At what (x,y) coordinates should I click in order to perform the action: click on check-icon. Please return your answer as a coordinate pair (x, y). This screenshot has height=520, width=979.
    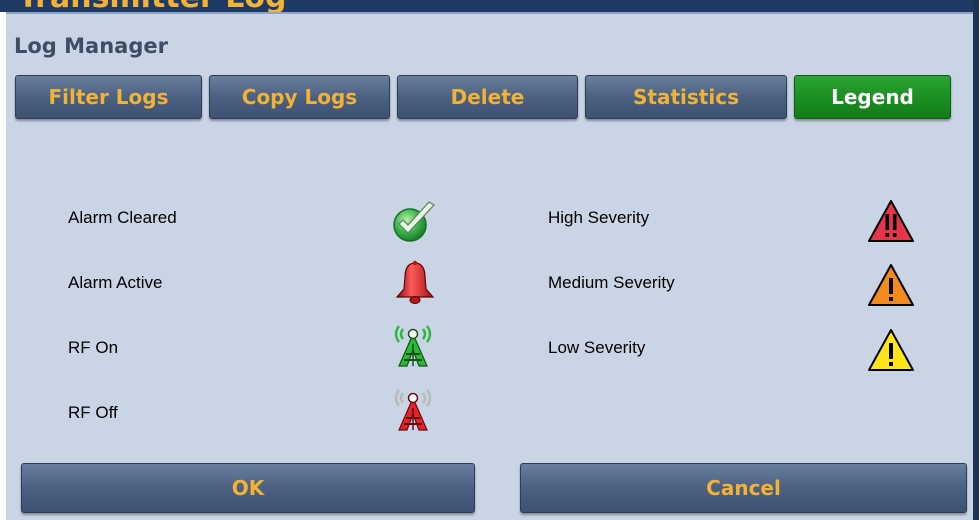
    Looking at the image, I should click on (414, 220).